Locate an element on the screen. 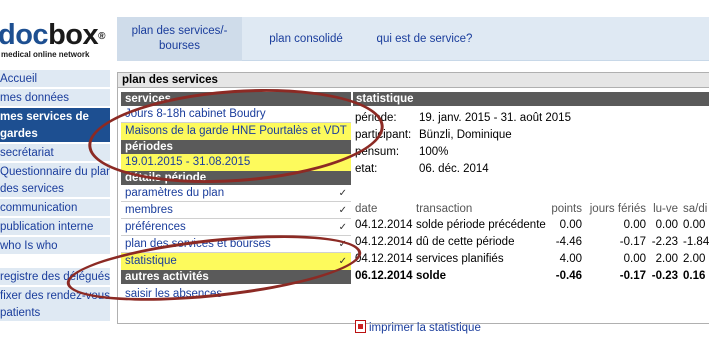 This screenshot has width=709, height=352. cell-sa-di: -1.84 is located at coordinates (696, 242).